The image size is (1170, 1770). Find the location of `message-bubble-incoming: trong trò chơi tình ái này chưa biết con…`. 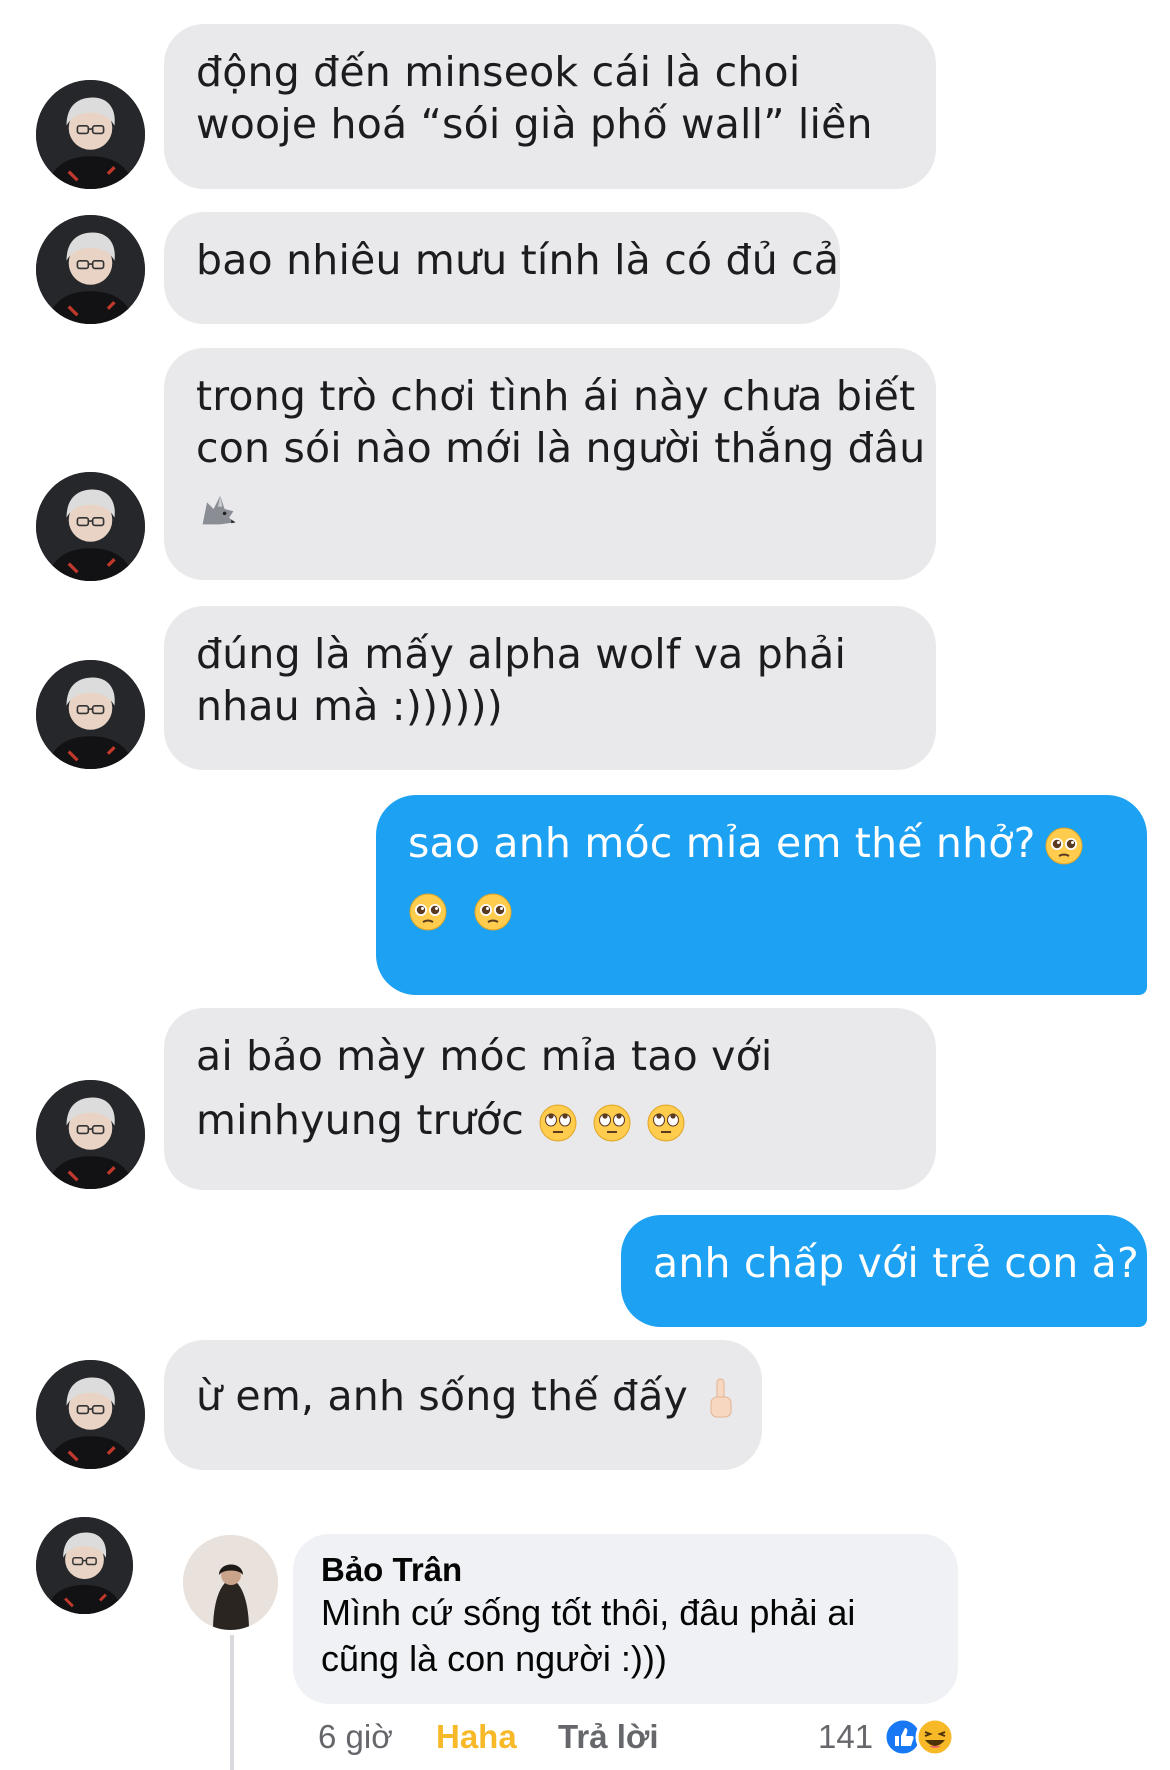

message-bubble-incoming: trong trò chơi tình ái này chưa biết con… is located at coordinates (550, 464).